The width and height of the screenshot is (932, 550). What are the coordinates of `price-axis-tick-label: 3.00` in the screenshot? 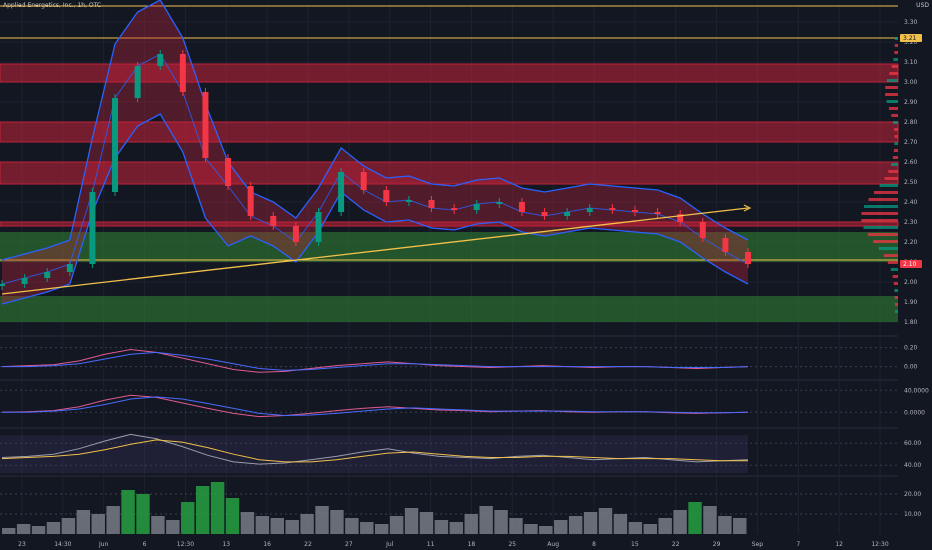 It's located at (911, 82).